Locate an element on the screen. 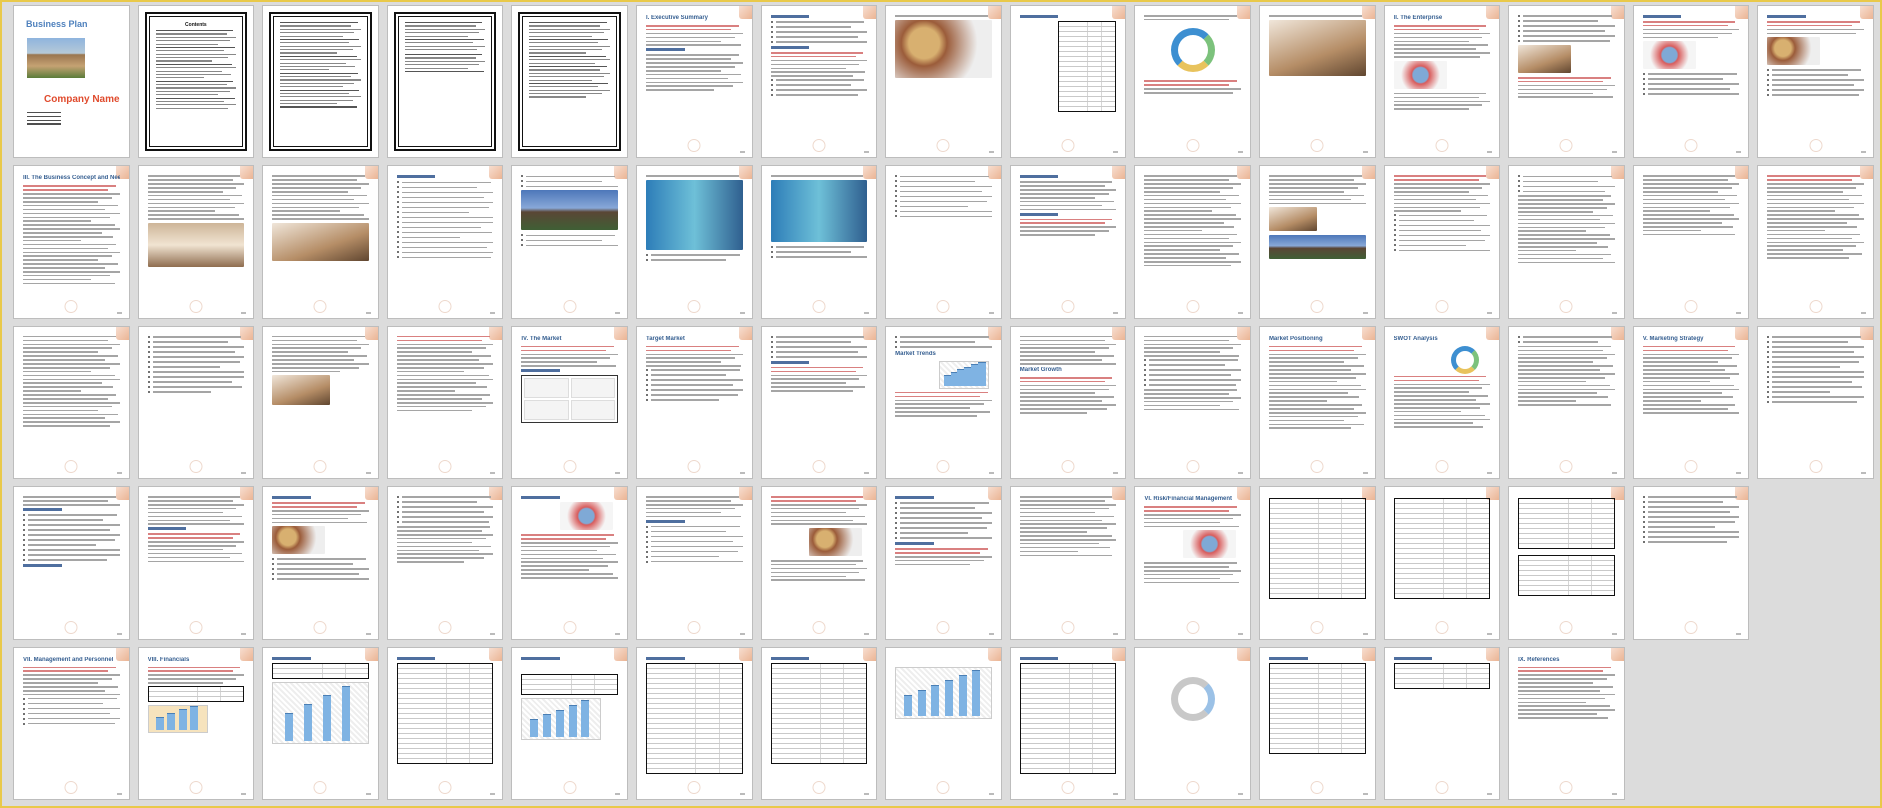 Image resolution: width=1882 pixels, height=808 pixels. page-image-food is located at coordinates (943, 82).